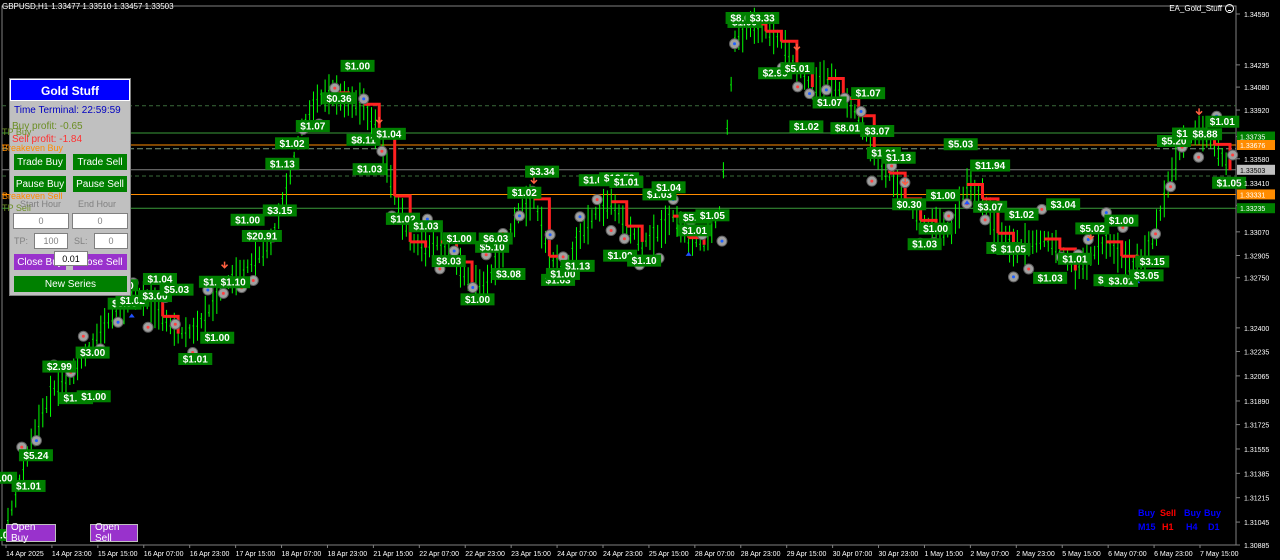 The height and width of the screenshot is (560, 1280). What do you see at coordinates (40, 162) in the screenshot?
I see `trade-buy-button: Trade Buy` at bounding box center [40, 162].